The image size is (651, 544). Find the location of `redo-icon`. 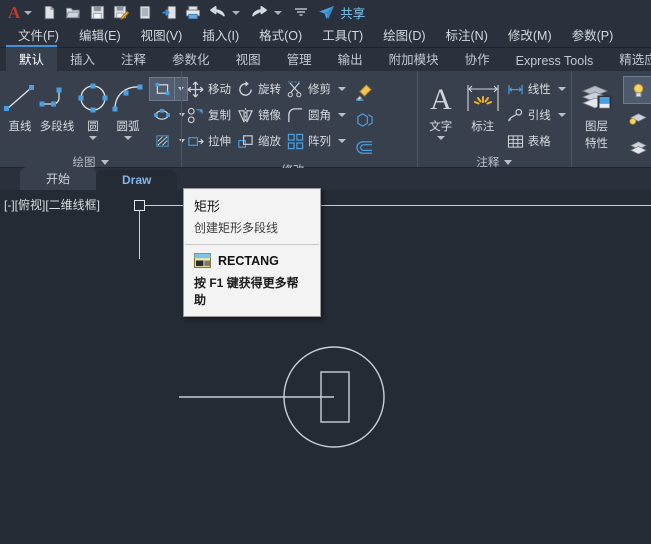

redo-icon is located at coordinates (259, 13).